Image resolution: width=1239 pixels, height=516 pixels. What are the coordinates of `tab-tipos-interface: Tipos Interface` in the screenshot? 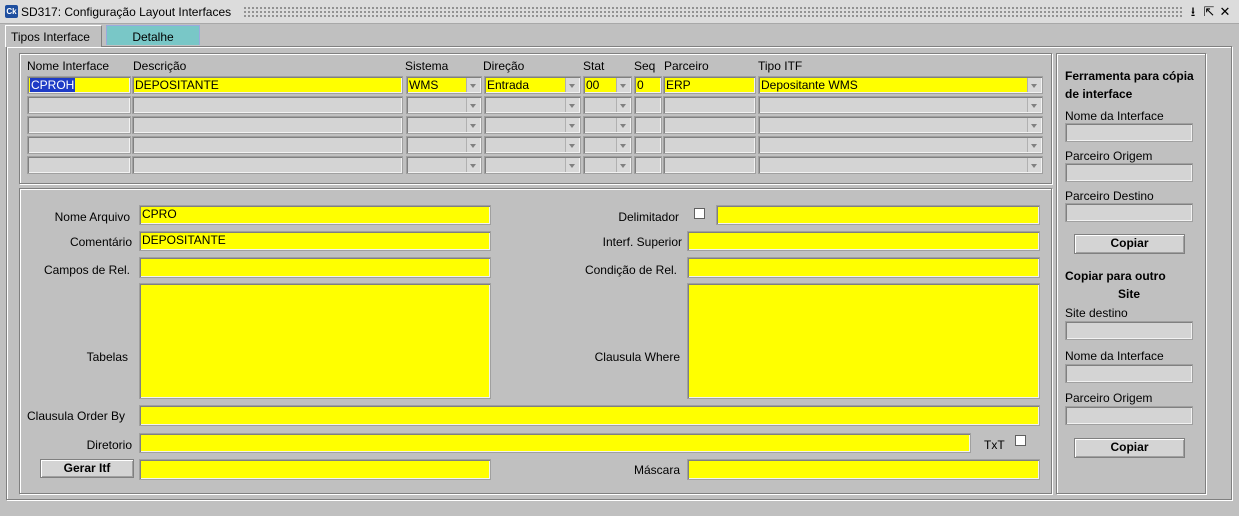 It's located at (53, 36).